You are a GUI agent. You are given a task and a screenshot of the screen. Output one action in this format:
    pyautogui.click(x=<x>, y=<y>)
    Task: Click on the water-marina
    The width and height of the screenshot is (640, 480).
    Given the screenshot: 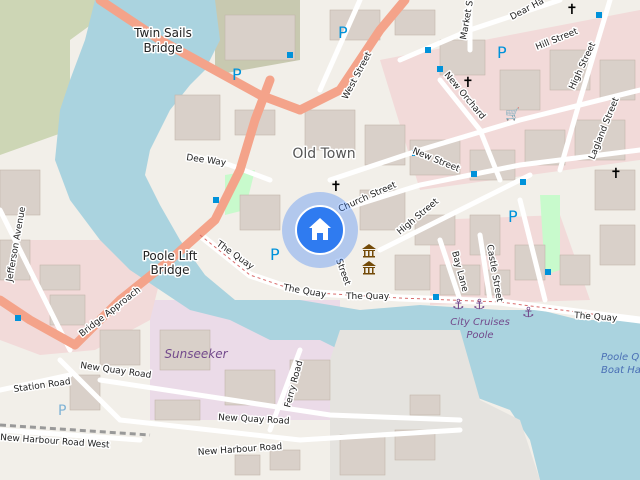 What is the action you would take?
    pyautogui.click(x=590, y=400)
    